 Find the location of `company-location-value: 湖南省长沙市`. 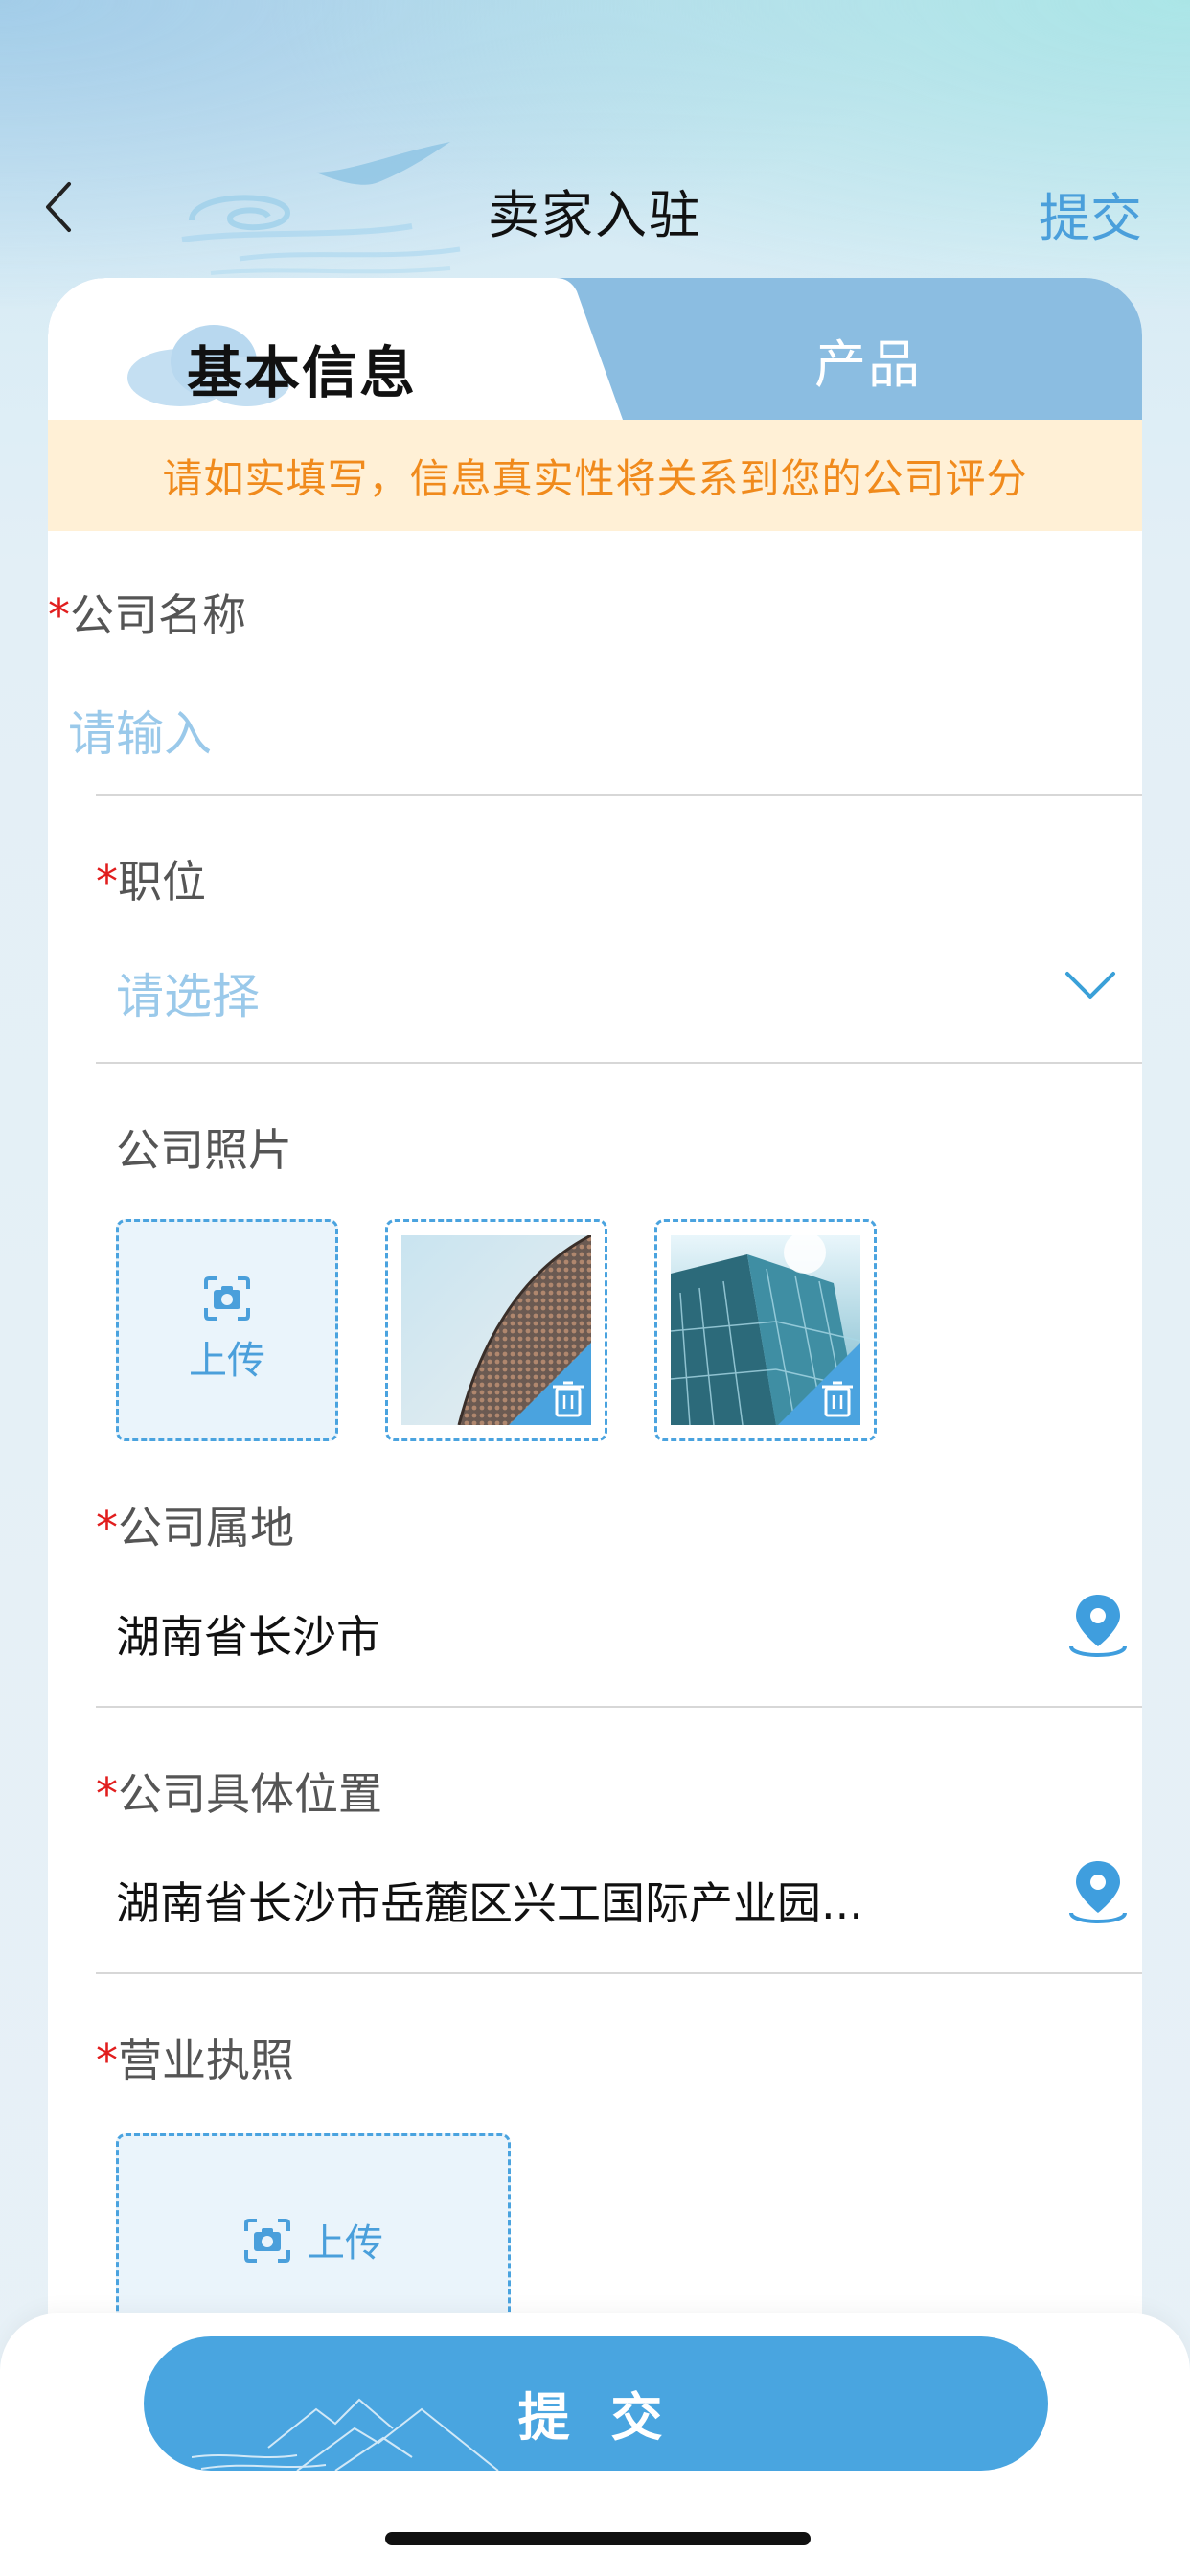

company-location-value: 湖南省长沙市 is located at coordinates (248, 1634).